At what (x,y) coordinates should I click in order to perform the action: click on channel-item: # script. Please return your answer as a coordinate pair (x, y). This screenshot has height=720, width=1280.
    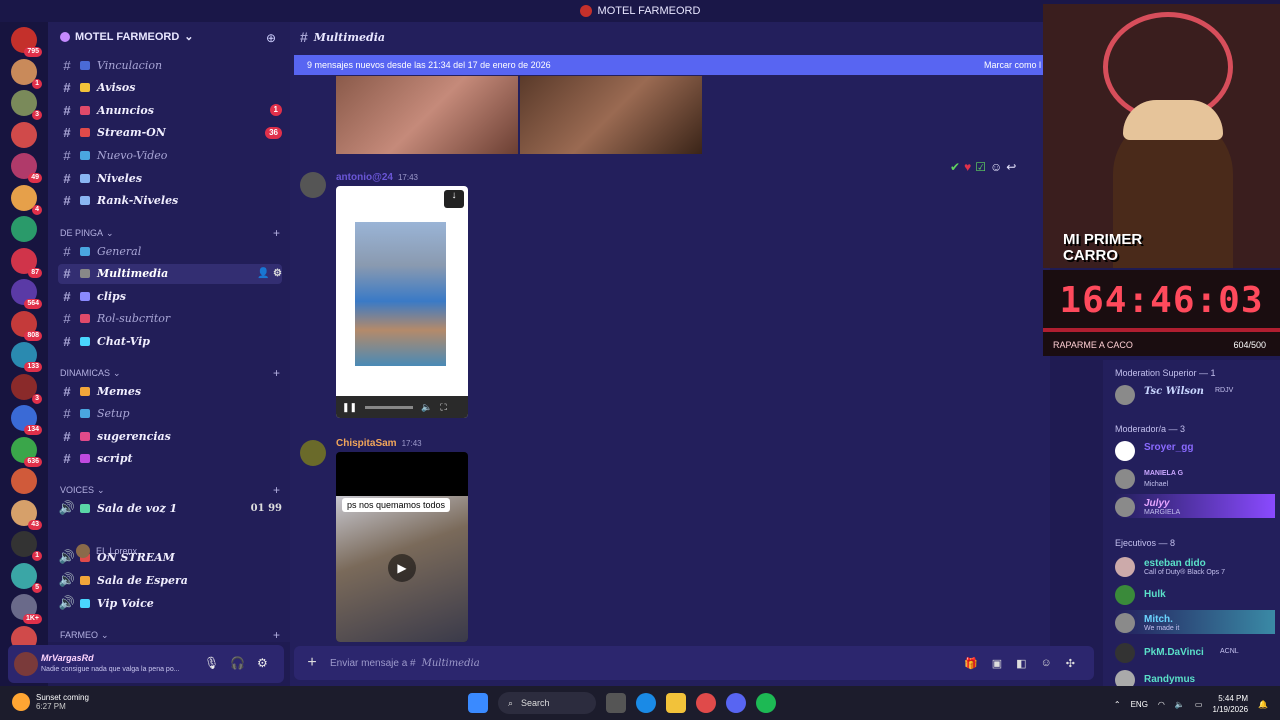
    Looking at the image, I should click on (170, 459).